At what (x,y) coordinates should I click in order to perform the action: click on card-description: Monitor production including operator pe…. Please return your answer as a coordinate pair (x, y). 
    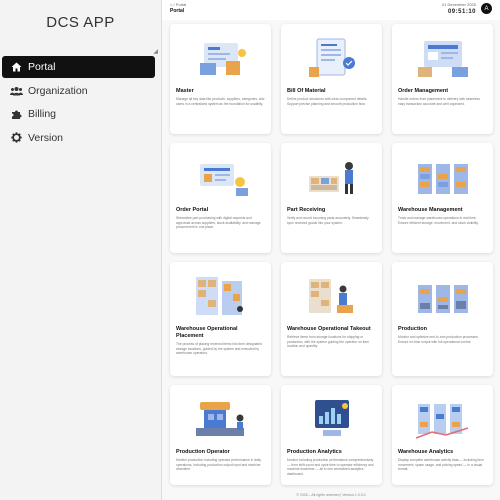
    Looking at the image, I should click on (219, 465).